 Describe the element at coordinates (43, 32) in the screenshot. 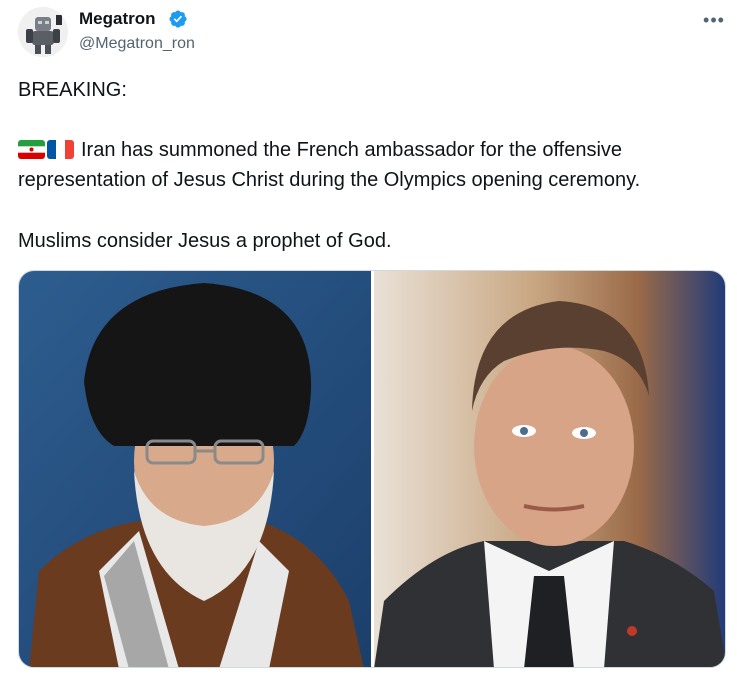

I see `user-avatar` at that location.